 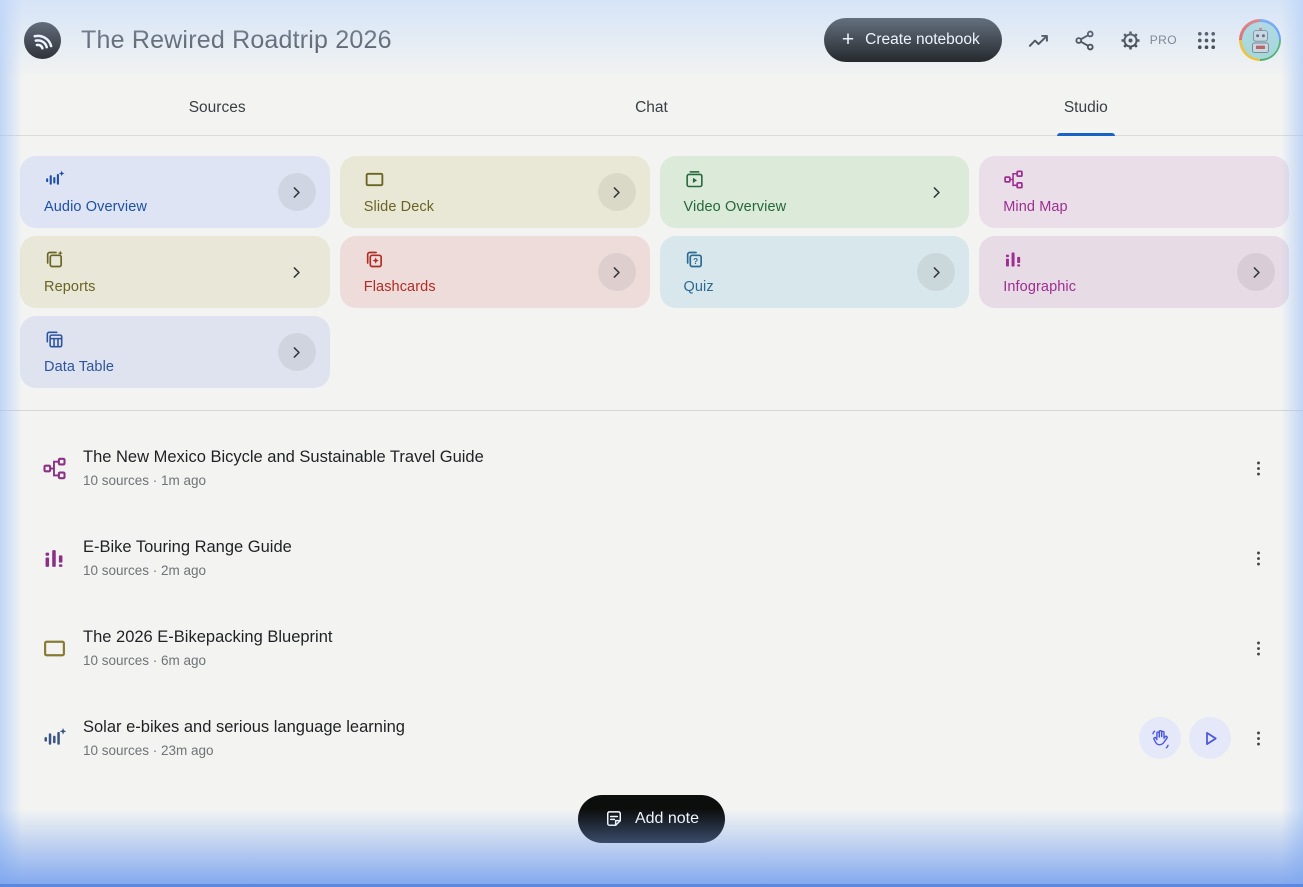 I want to click on hand-wave-icon, so click(x=1160, y=738).